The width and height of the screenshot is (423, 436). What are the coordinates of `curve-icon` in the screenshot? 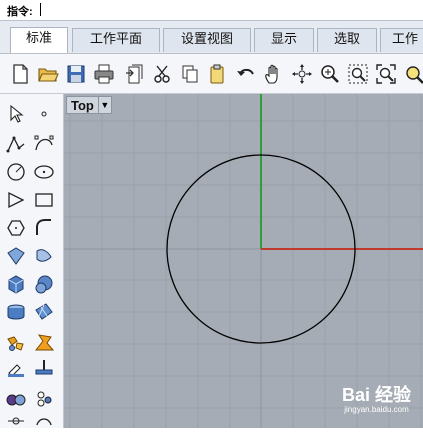 It's located at (44, 144).